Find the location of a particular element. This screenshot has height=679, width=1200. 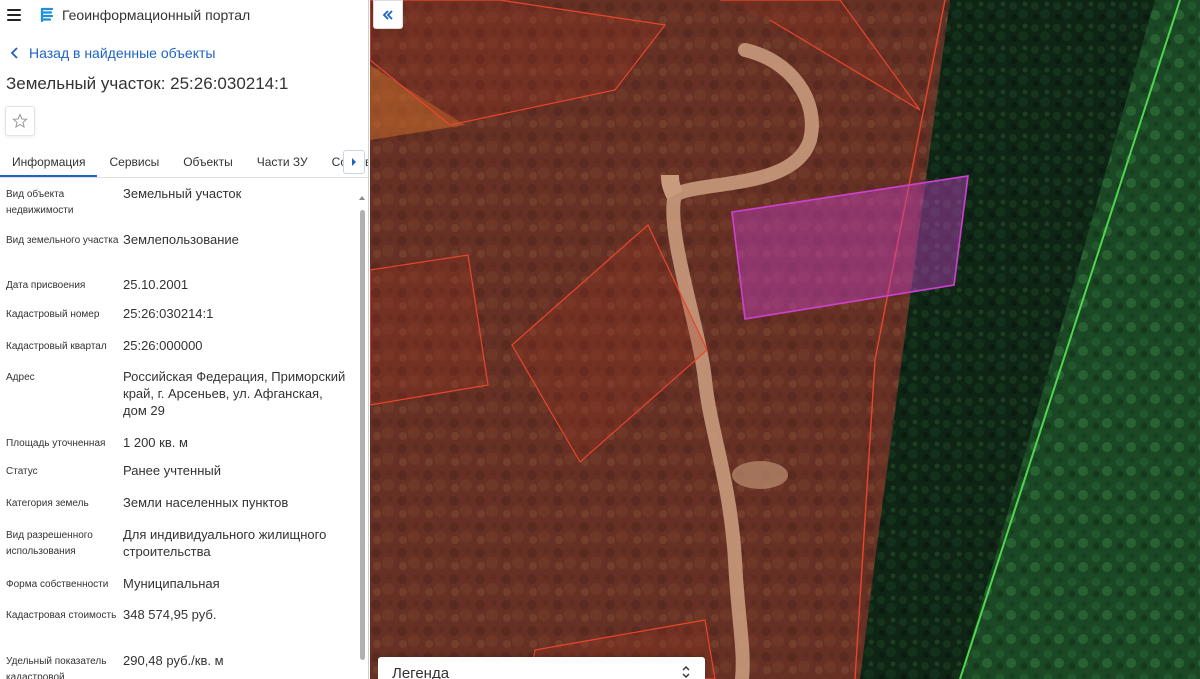

top-bar: Геоинформационный портал is located at coordinates (184, 15).